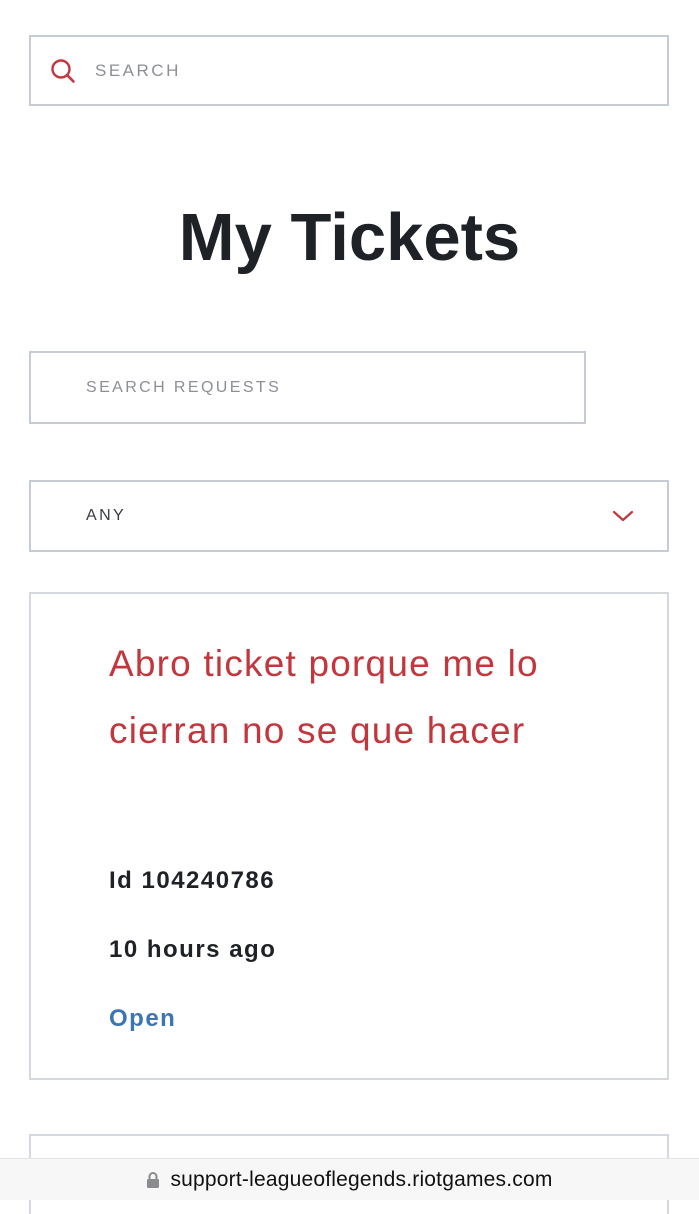 The width and height of the screenshot is (699, 1214). I want to click on site-search-box, so click(349, 70).